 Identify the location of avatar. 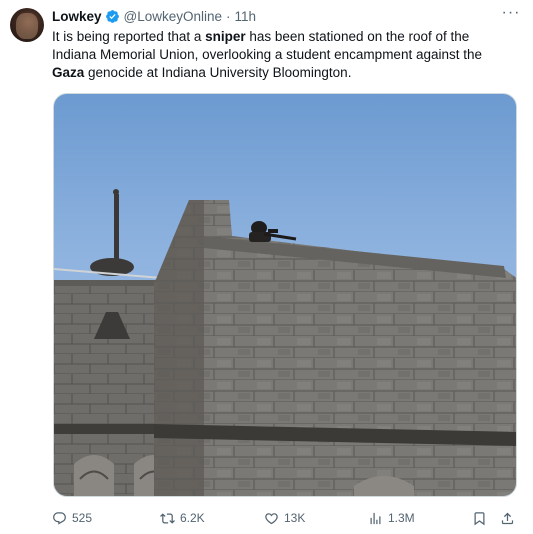
(27, 25).